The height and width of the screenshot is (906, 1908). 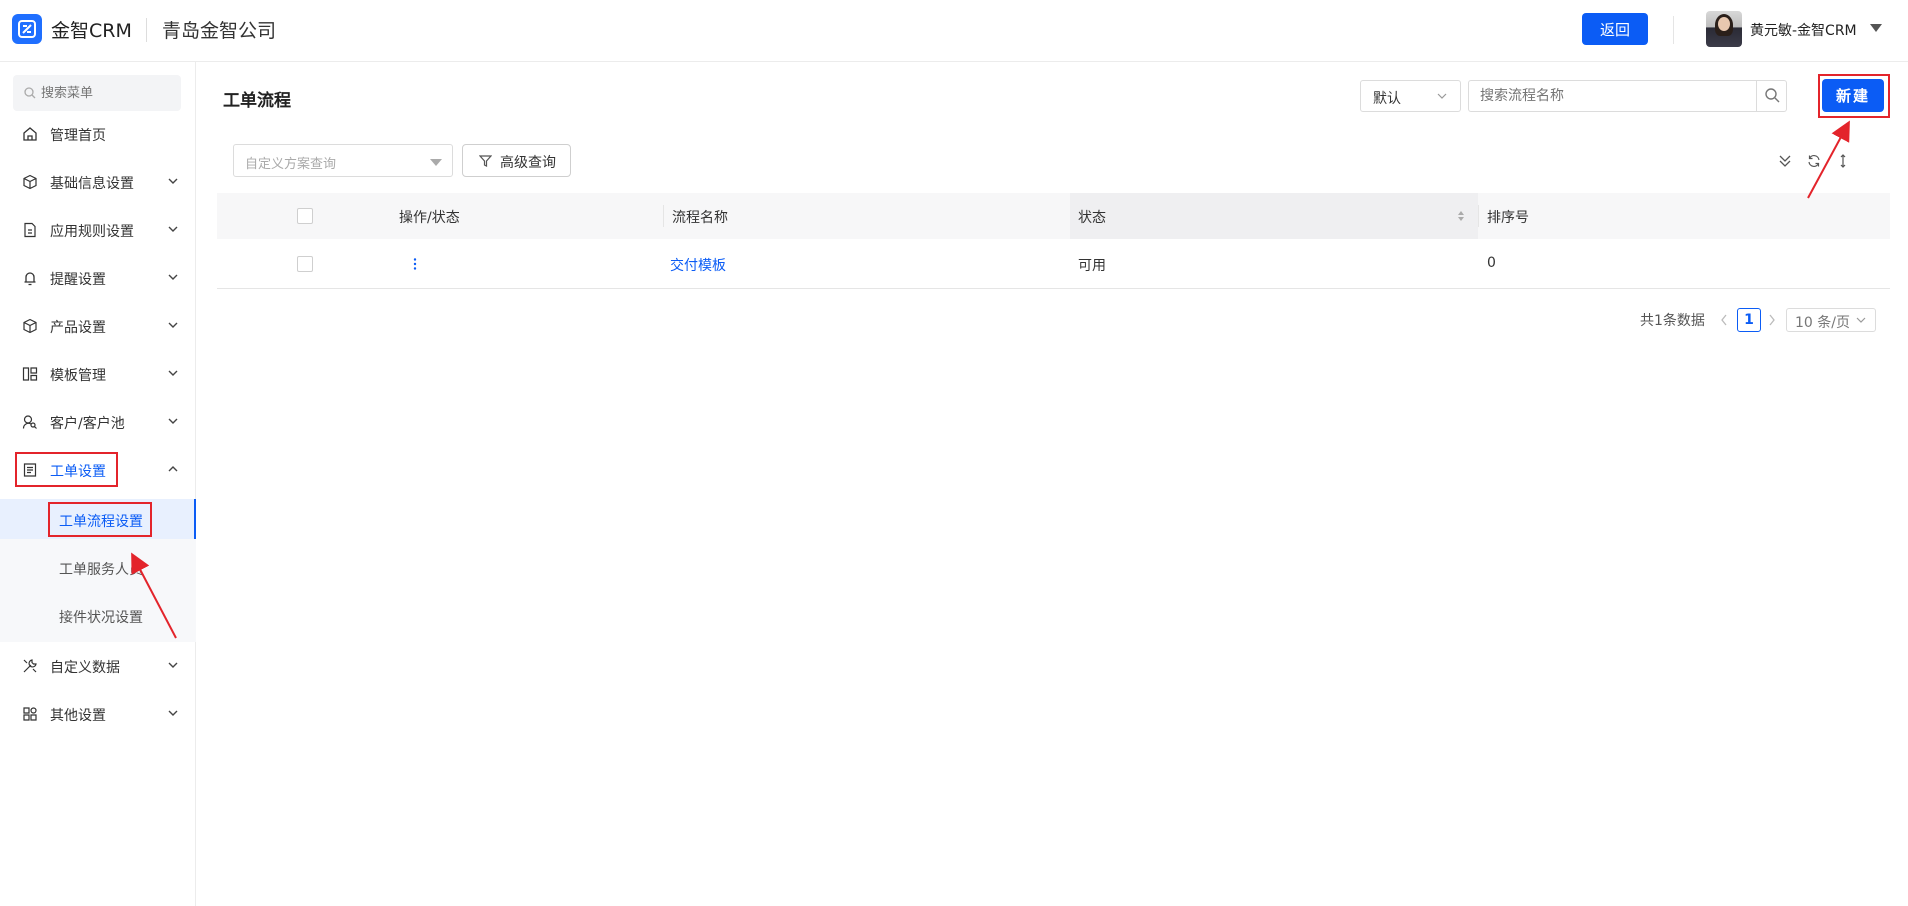 I want to click on sidebar-item-templates: 模板管理, so click(x=97, y=374).